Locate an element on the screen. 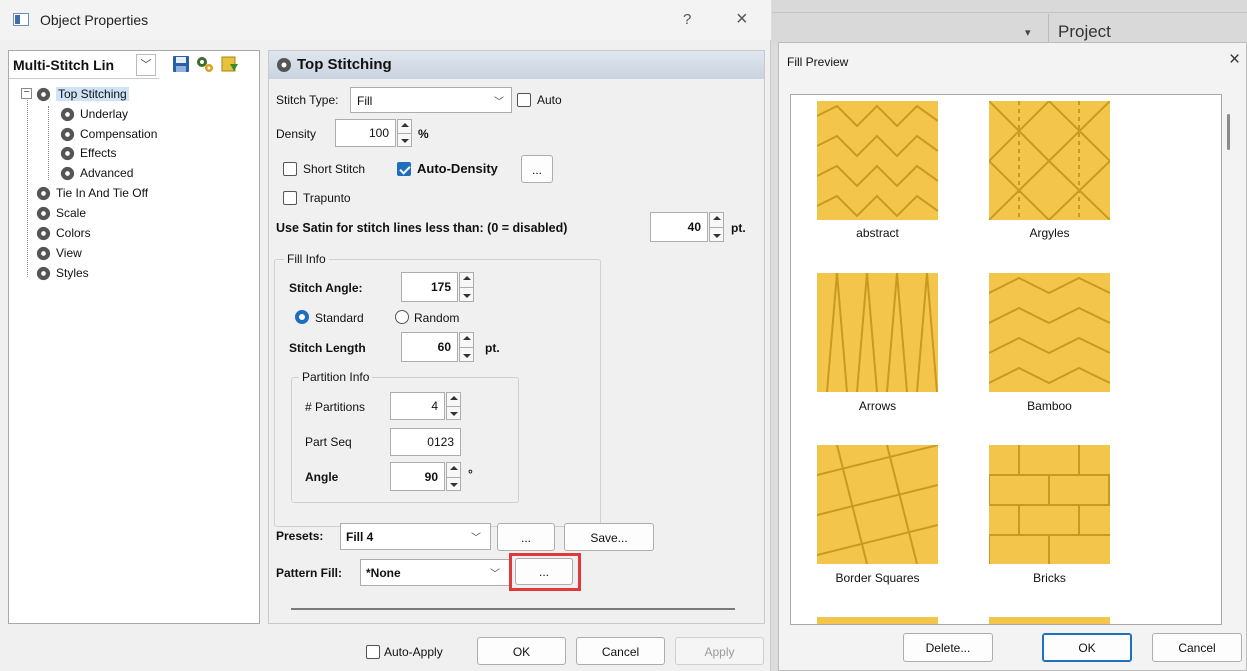 The width and height of the screenshot is (1247, 671). tree-item-effects: Effects is located at coordinates (87, 153).